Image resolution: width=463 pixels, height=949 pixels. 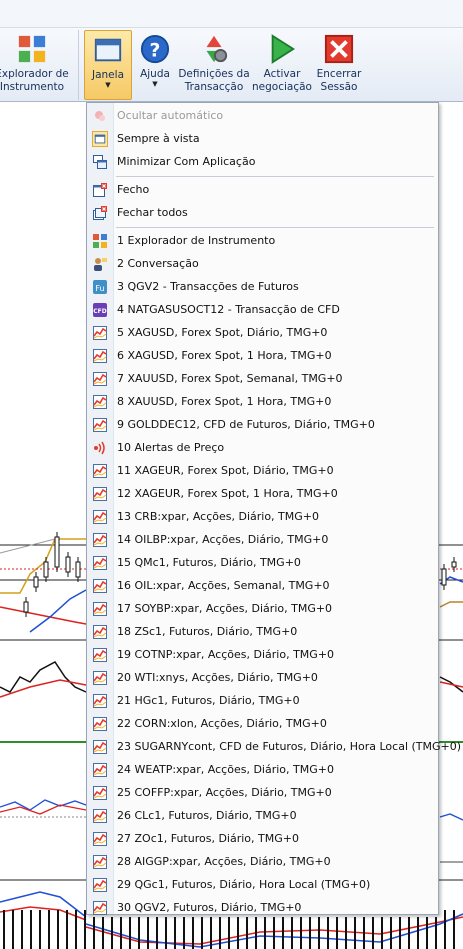 I want to click on pin-icon, so click(x=100, y=116).